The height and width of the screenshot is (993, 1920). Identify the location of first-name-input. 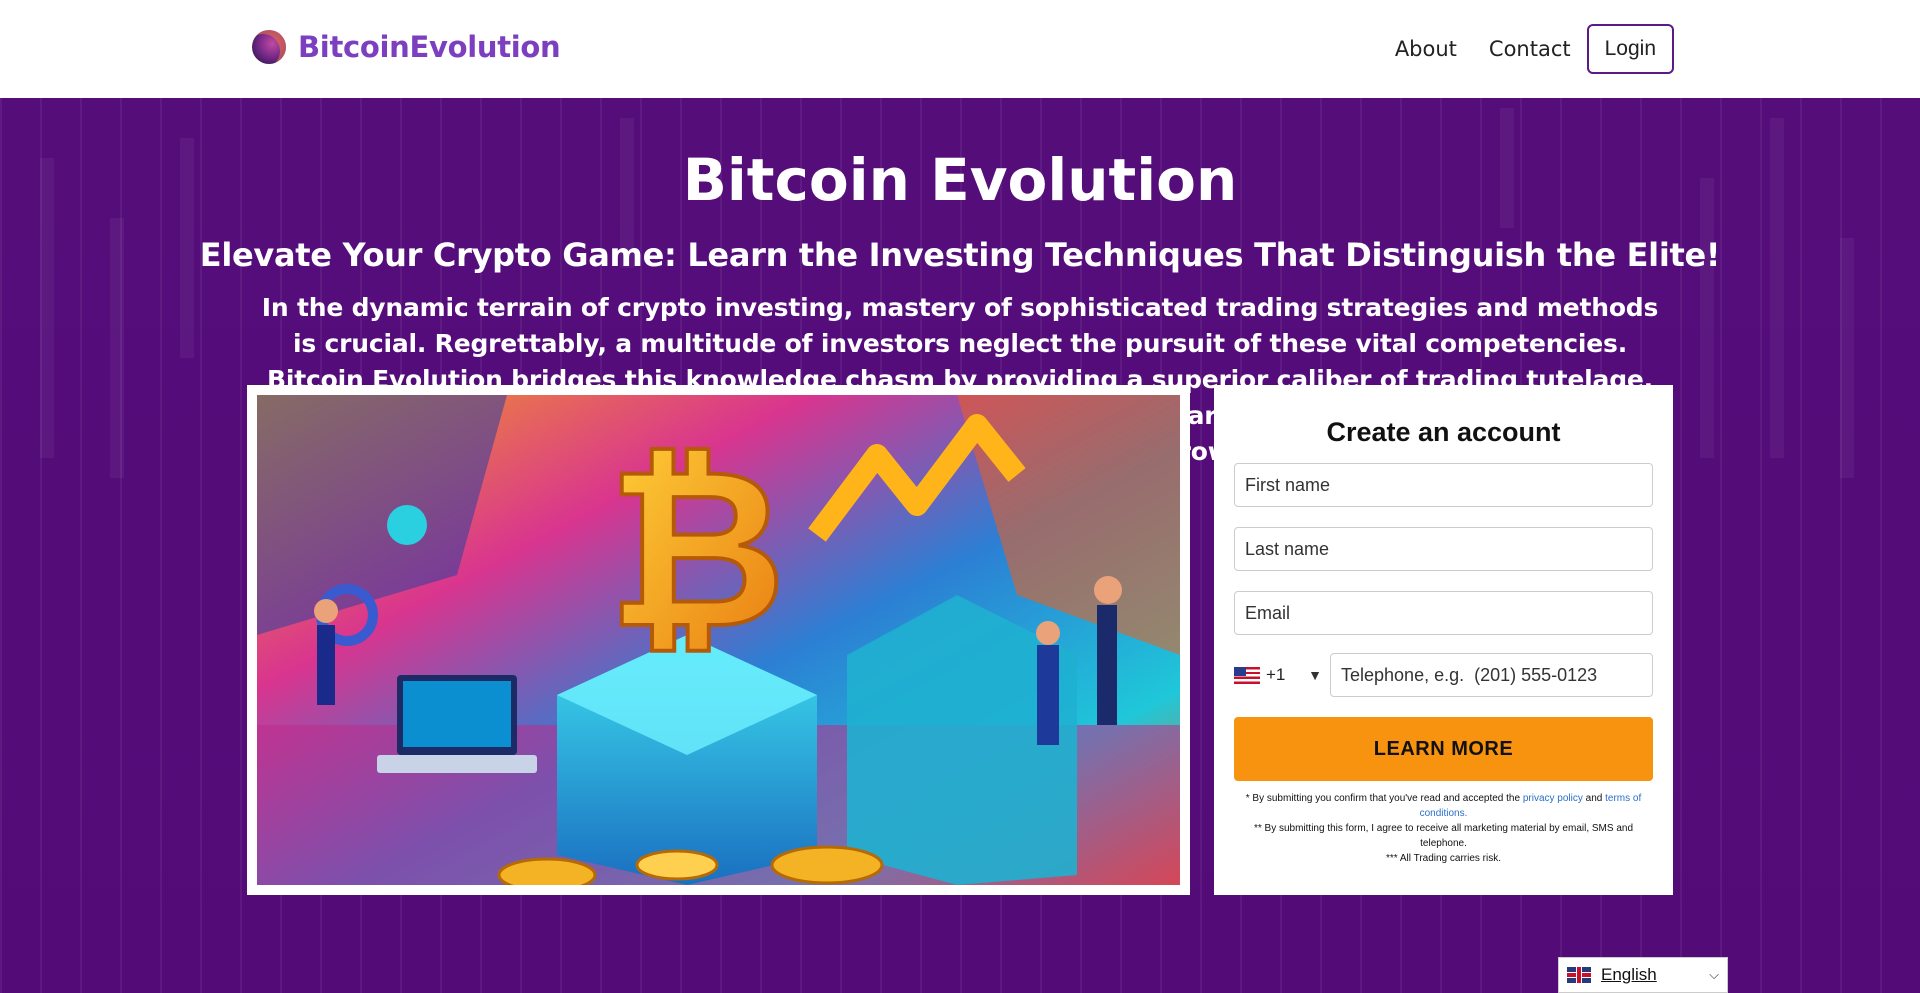
(1443, 485).